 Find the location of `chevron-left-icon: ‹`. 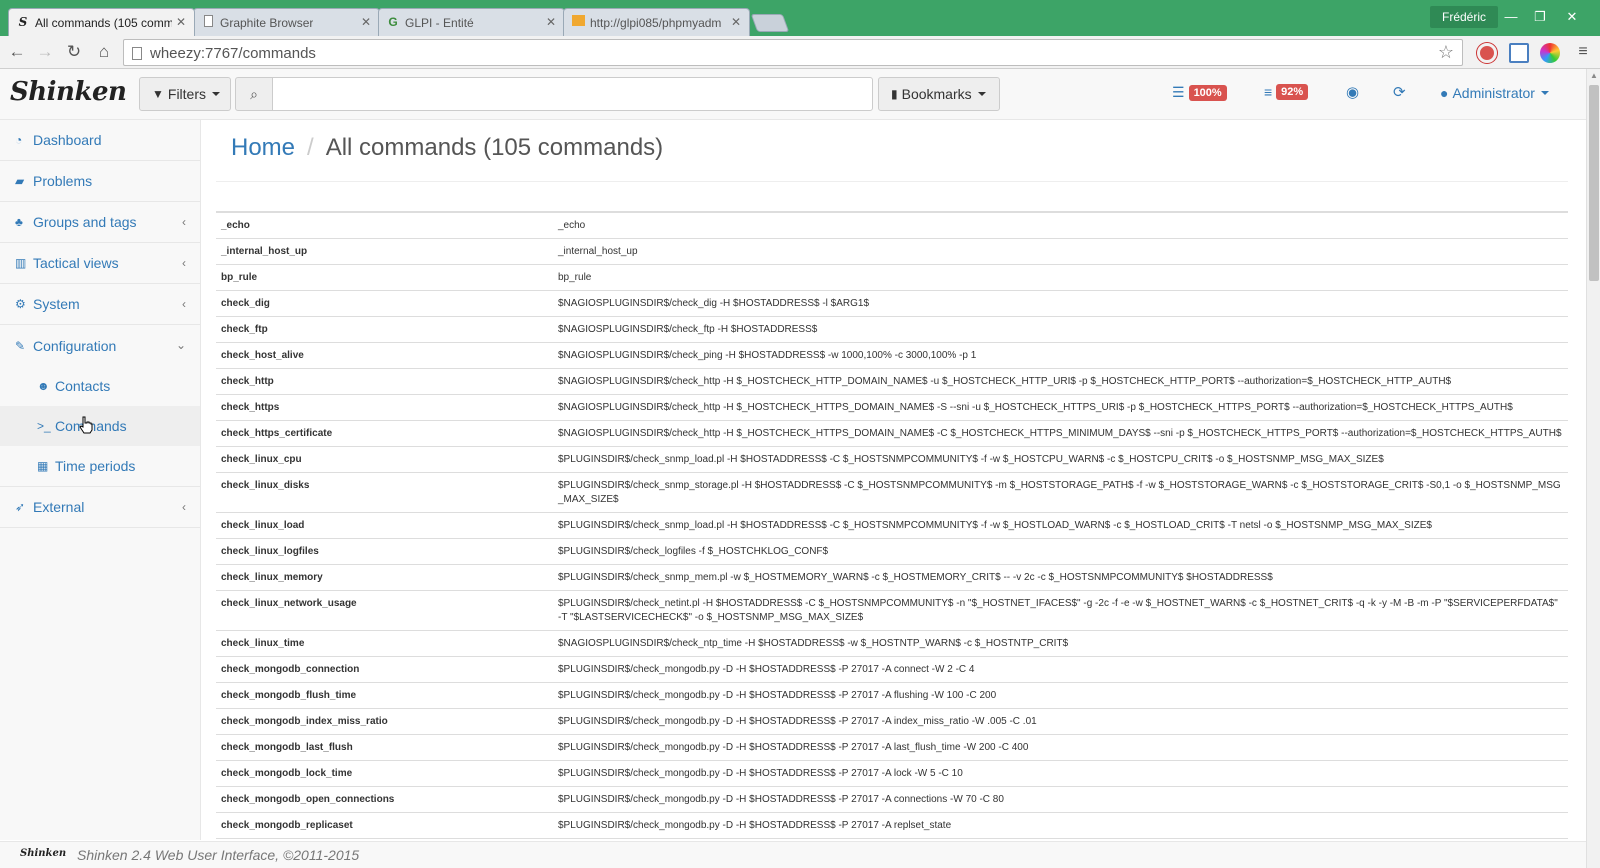

chevron-left-icon: ‹ is located at coordinates (184, 304).